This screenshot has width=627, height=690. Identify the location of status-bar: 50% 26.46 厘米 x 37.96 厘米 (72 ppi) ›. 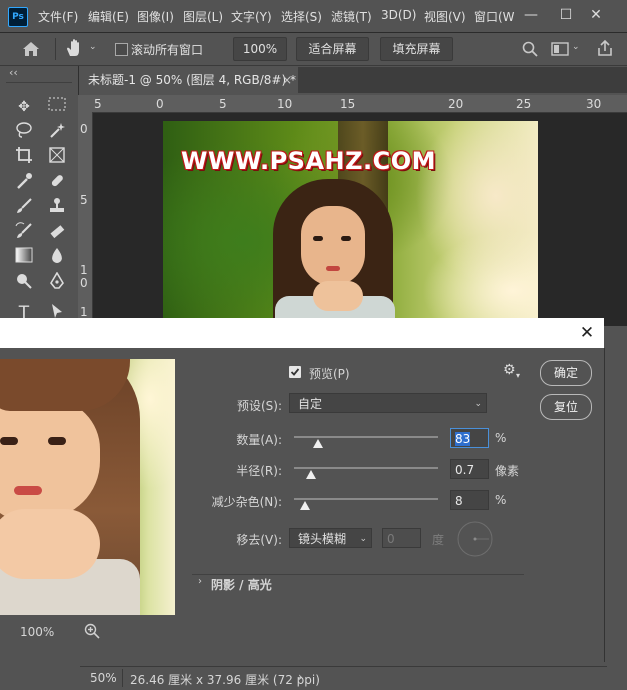
(343, 678).